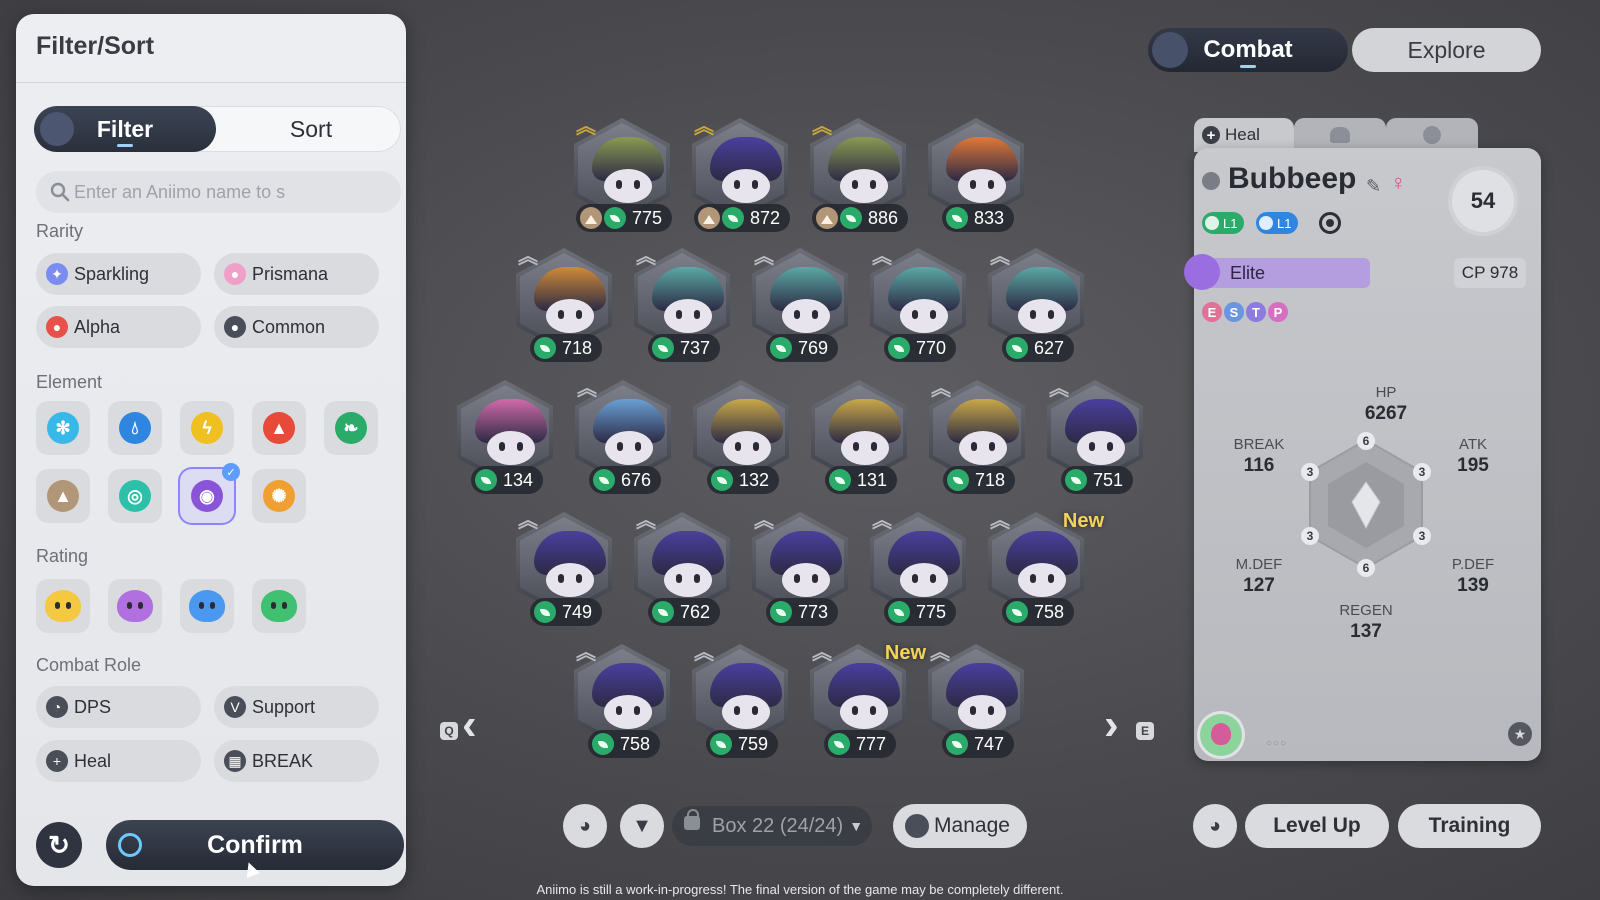  I want to click on stat-regen: REGEN 137, so click(1366, 622).